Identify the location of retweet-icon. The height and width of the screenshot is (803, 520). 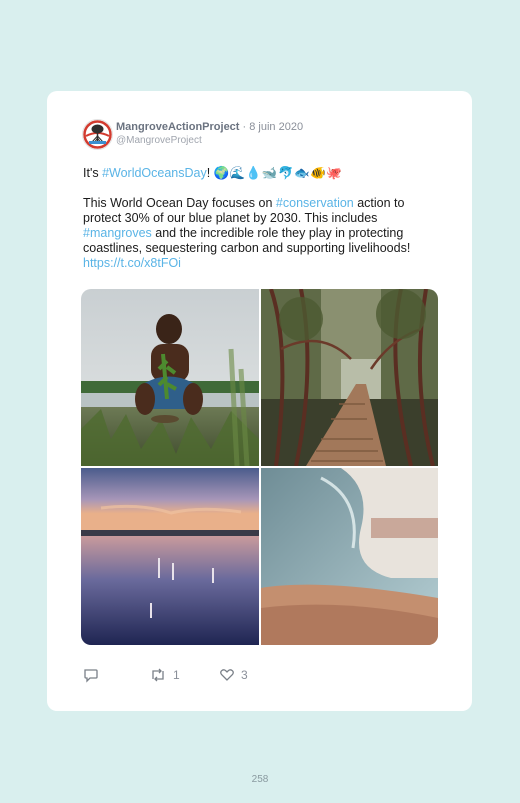
(158, 675).